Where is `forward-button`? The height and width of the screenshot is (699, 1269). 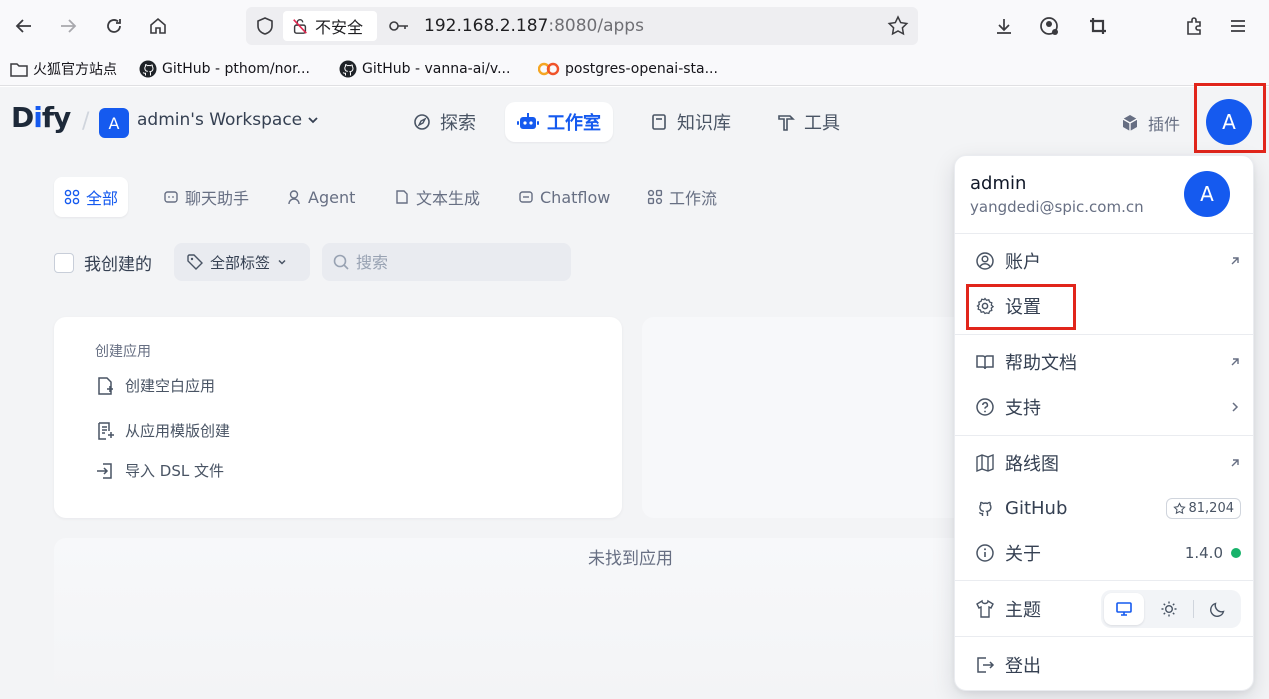 forward-button is located at coordinates (68, 26).